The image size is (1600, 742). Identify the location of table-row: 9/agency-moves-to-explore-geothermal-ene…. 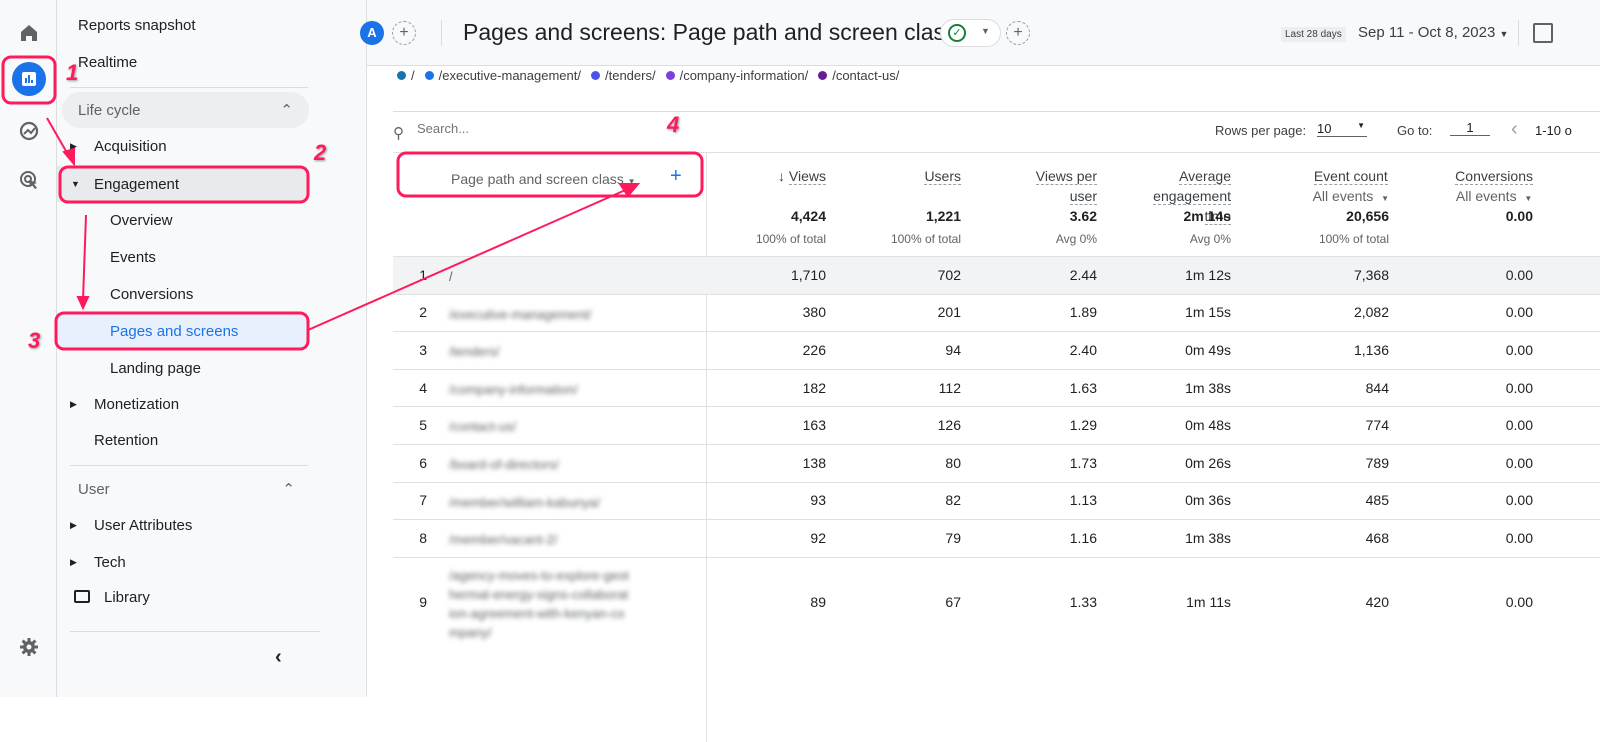
(996, 601).